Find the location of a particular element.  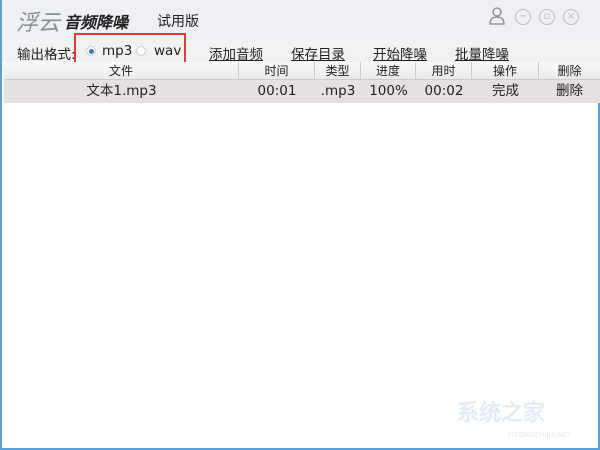

add-audio-link: 添加音频 is located at coordinates (236, 53).